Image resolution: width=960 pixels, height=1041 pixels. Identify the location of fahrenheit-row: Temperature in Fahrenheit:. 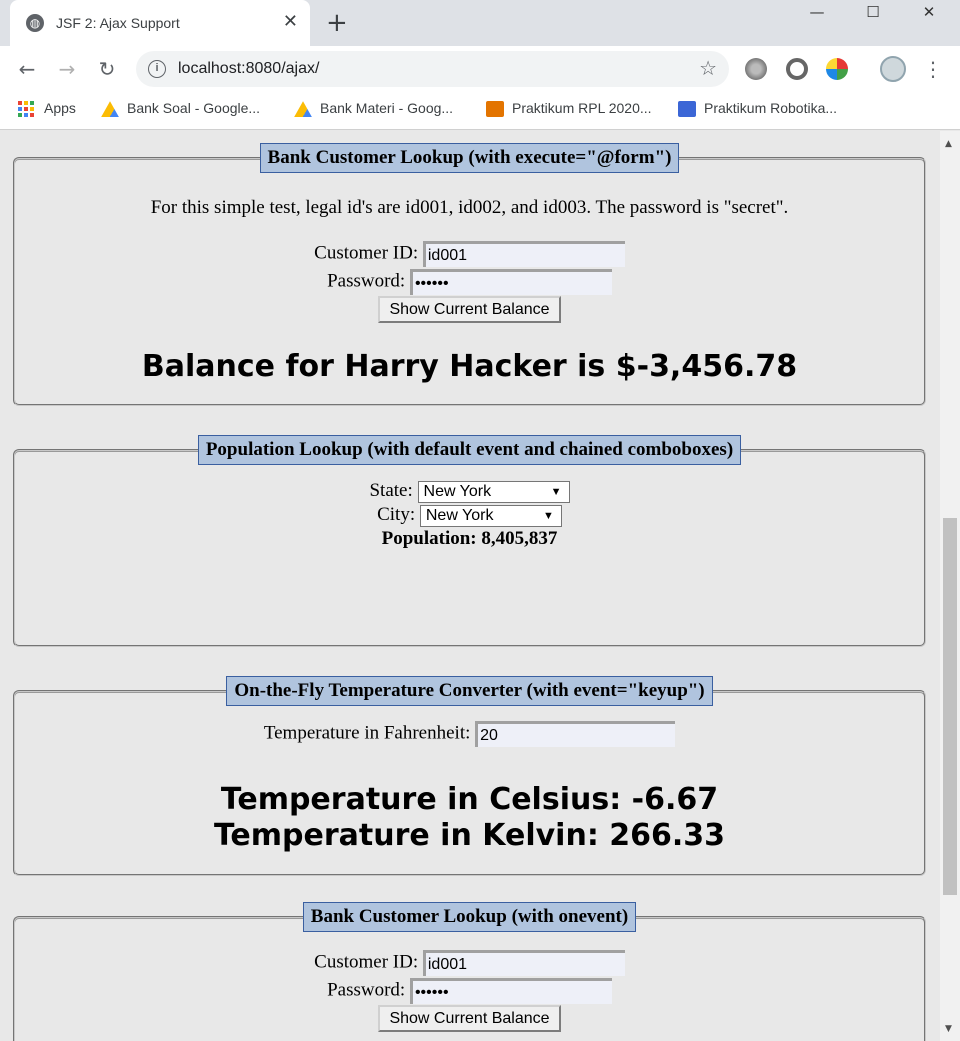
(469, 734).